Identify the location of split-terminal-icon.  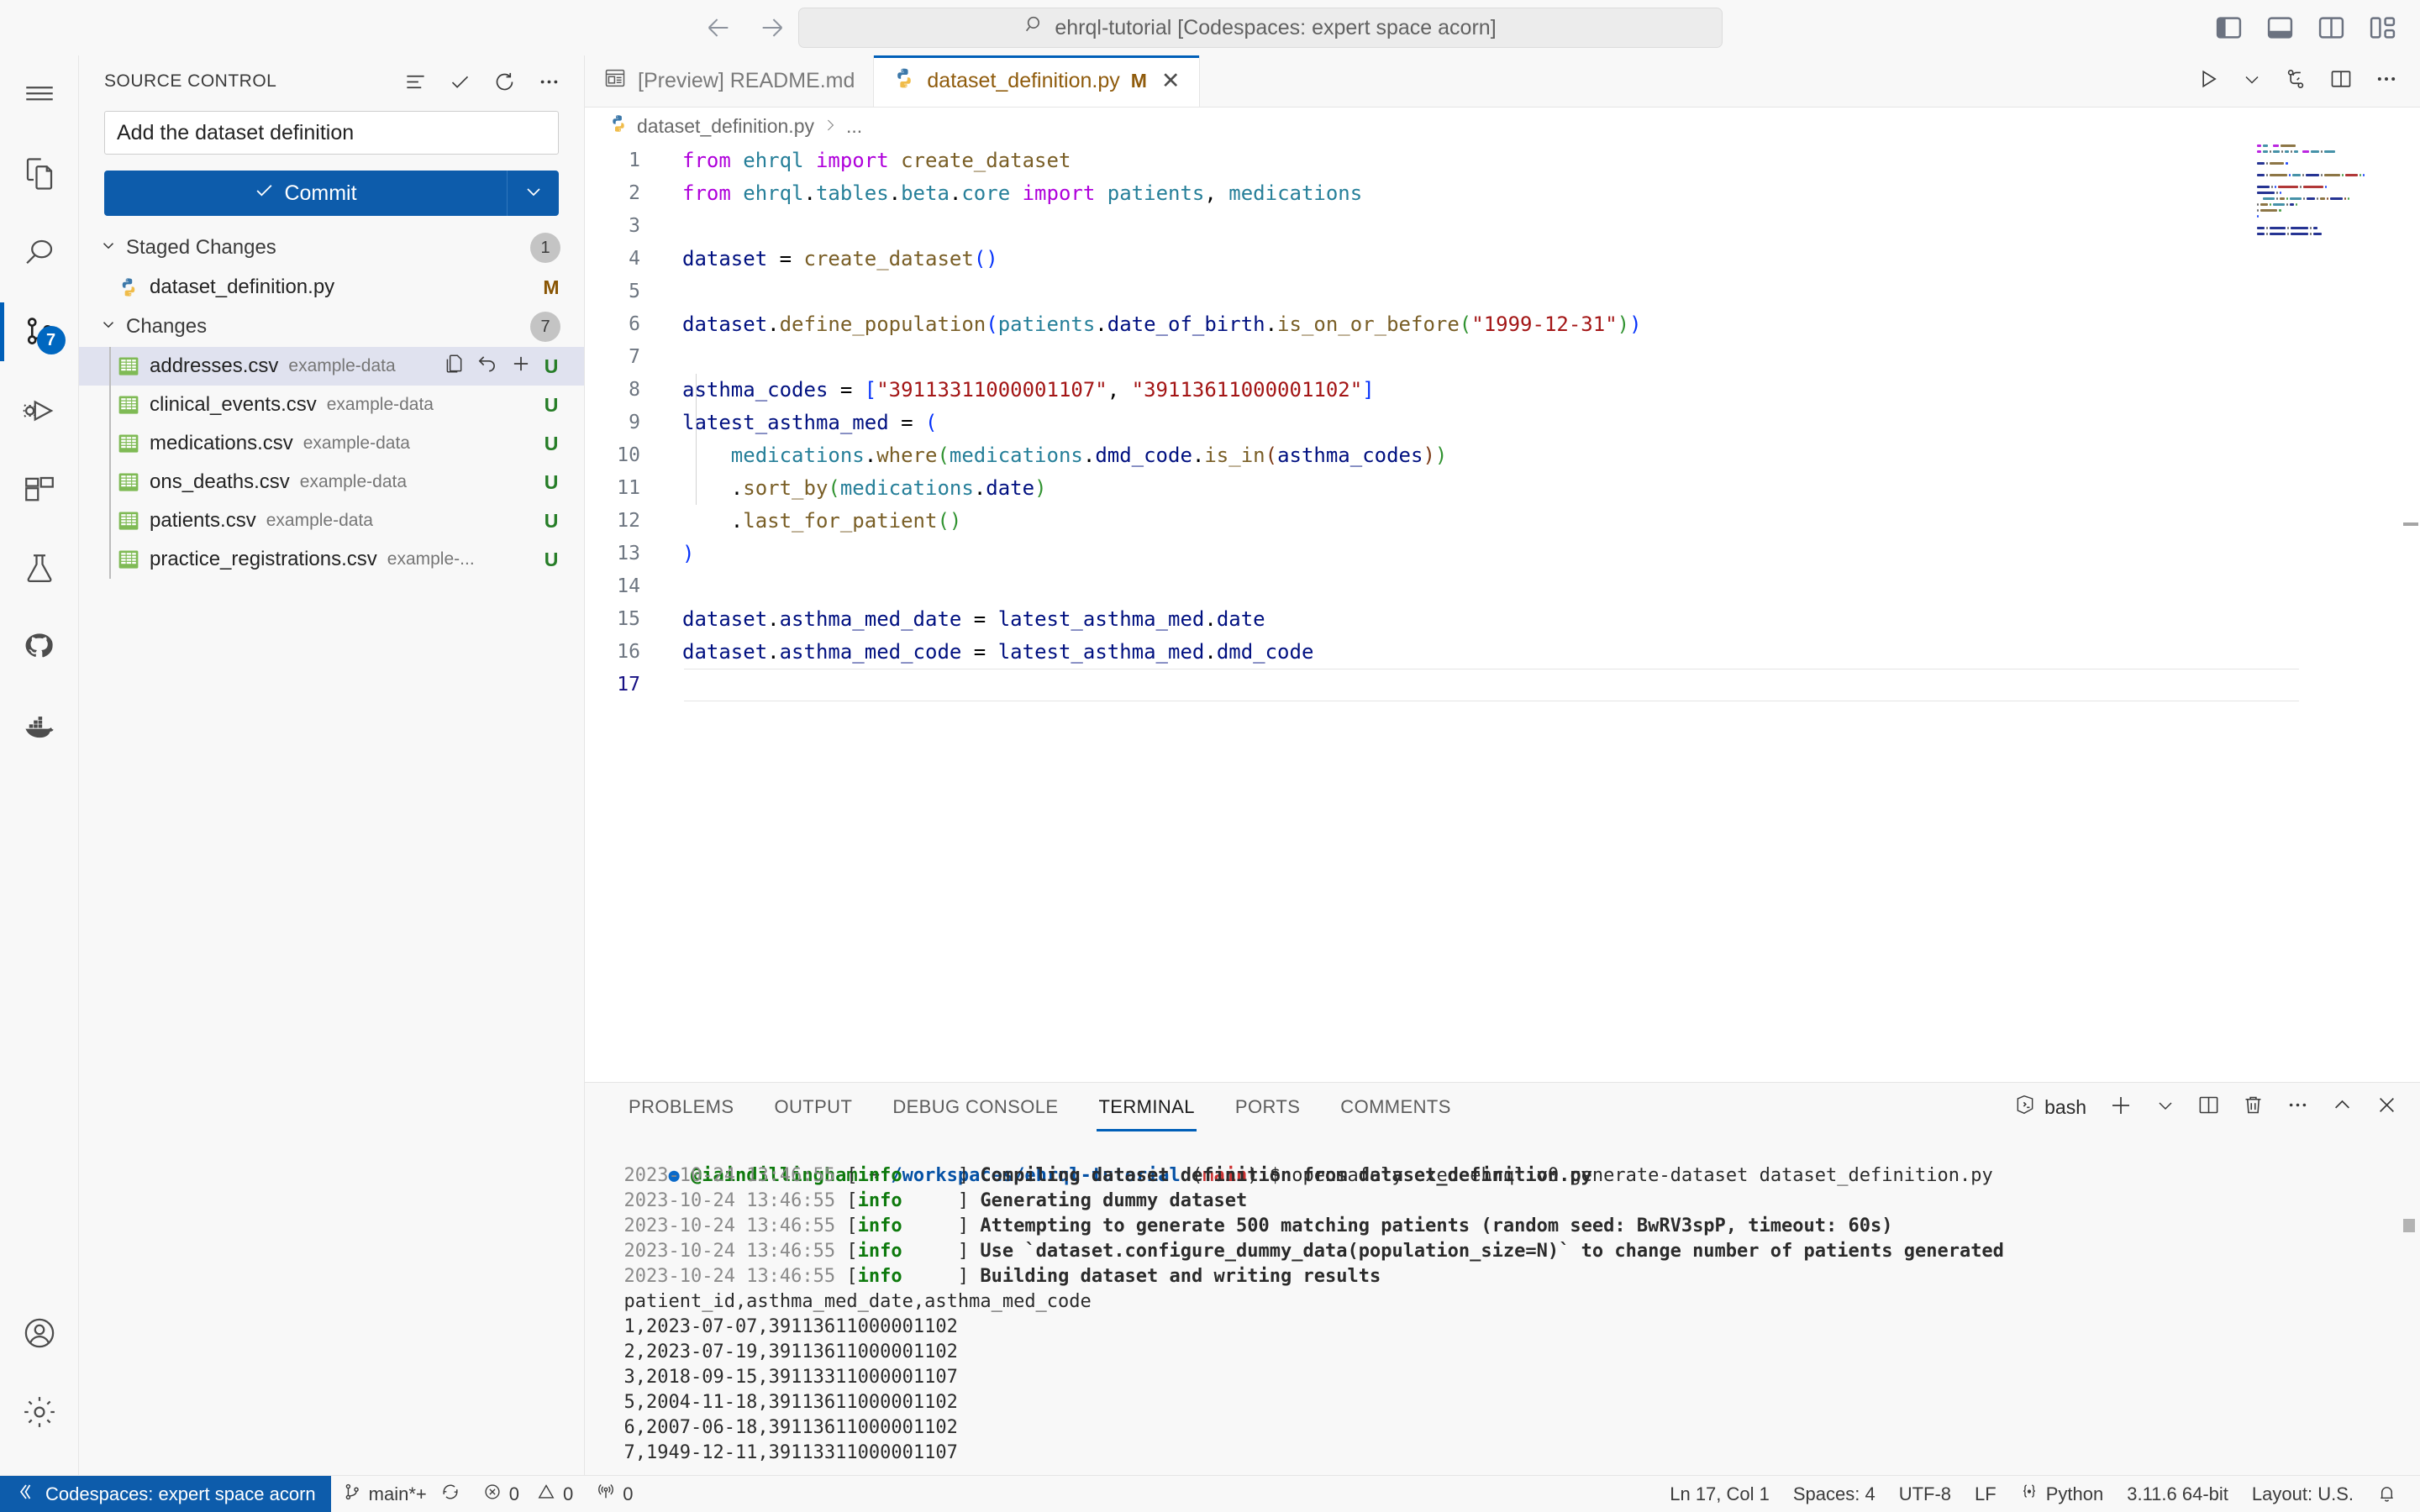
(2208, 1107).